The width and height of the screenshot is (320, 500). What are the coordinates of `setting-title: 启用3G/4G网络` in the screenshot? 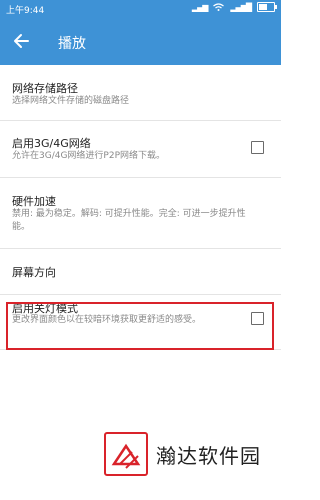 It's located at (51, 143).